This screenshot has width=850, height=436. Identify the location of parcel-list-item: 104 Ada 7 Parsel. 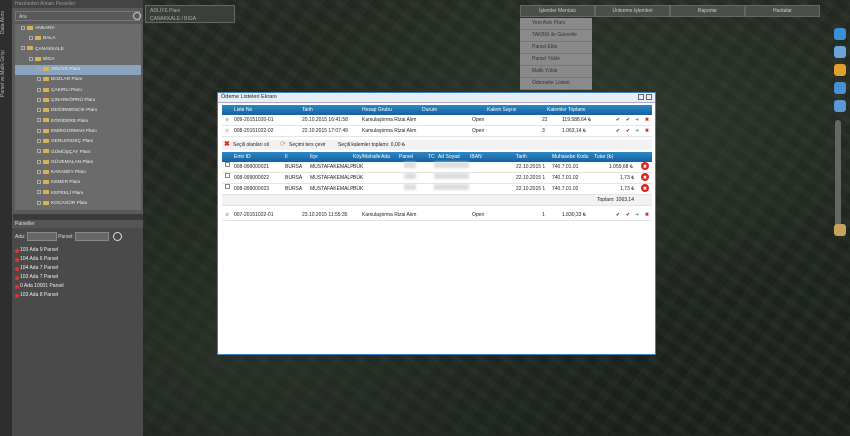
(77, 268).